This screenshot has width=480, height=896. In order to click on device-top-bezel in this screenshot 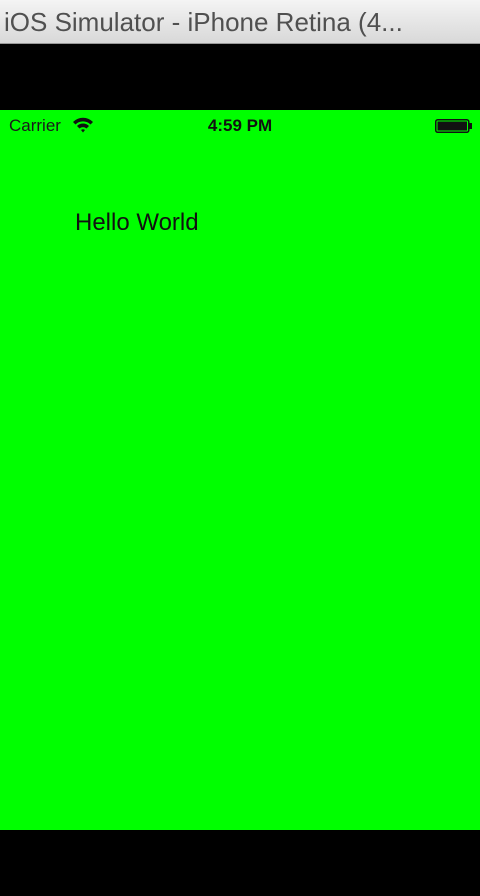, I will do `click(240, 77)`.